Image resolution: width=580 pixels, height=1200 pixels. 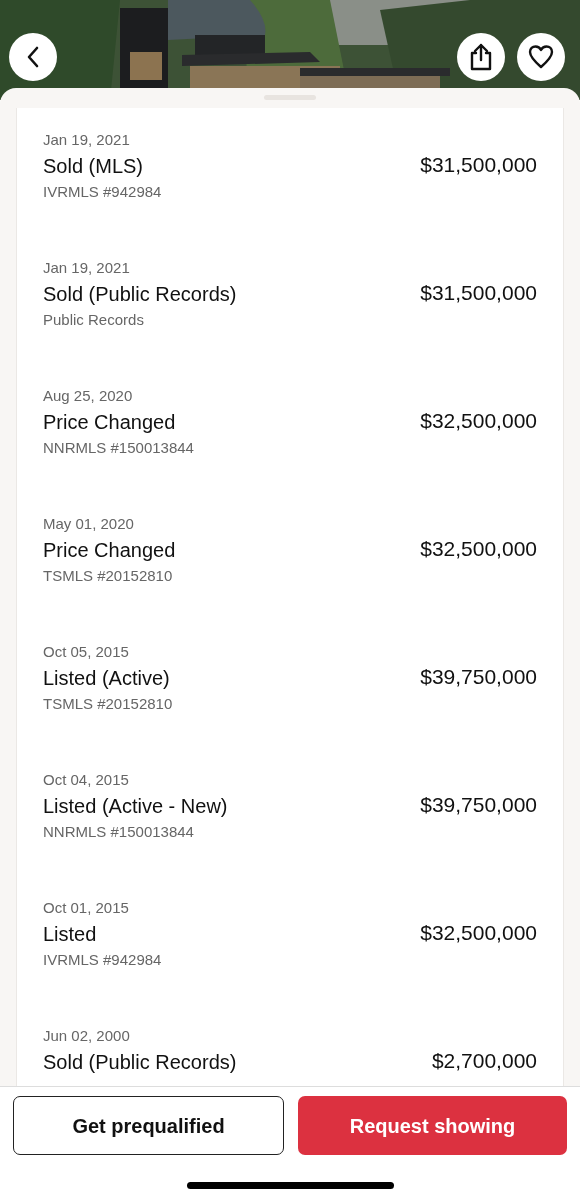 I want to click on event-title: Listed, so click(x=70, y=934).